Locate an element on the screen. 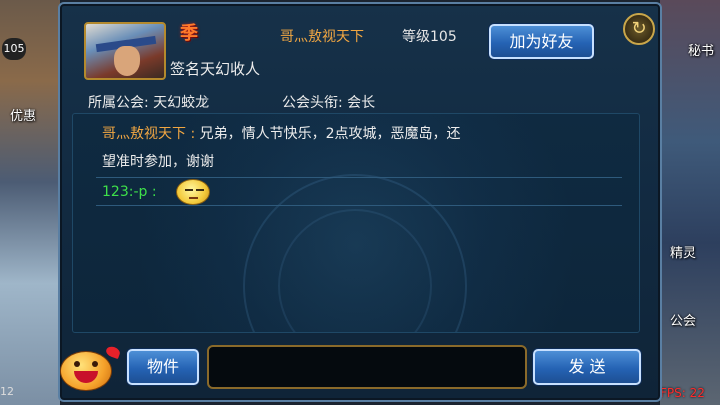  vip-emblem-icon: 季 is located at coordinates (189, 33).